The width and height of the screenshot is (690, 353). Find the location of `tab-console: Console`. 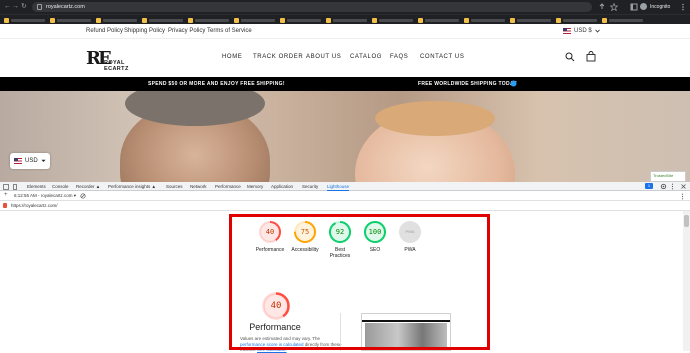

tab-console: Console is located at coordinates (60, 186).